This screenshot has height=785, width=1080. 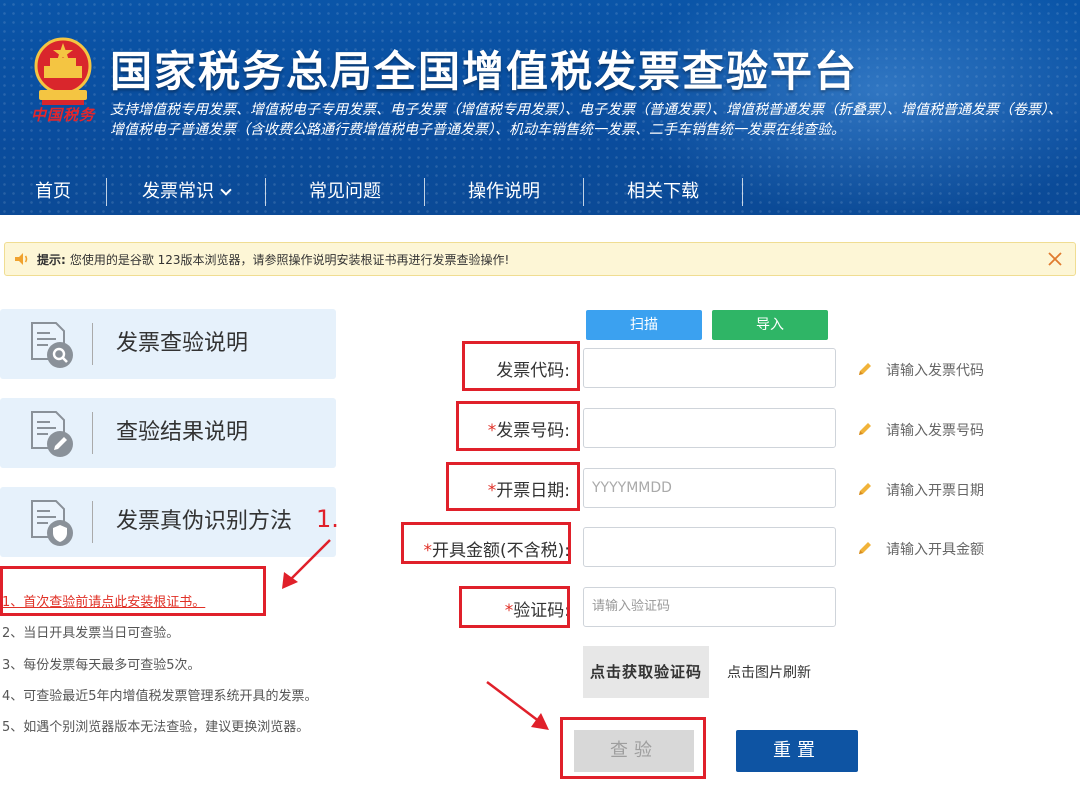 I want to click on annotation-arrows, so click(x=415, y=634).